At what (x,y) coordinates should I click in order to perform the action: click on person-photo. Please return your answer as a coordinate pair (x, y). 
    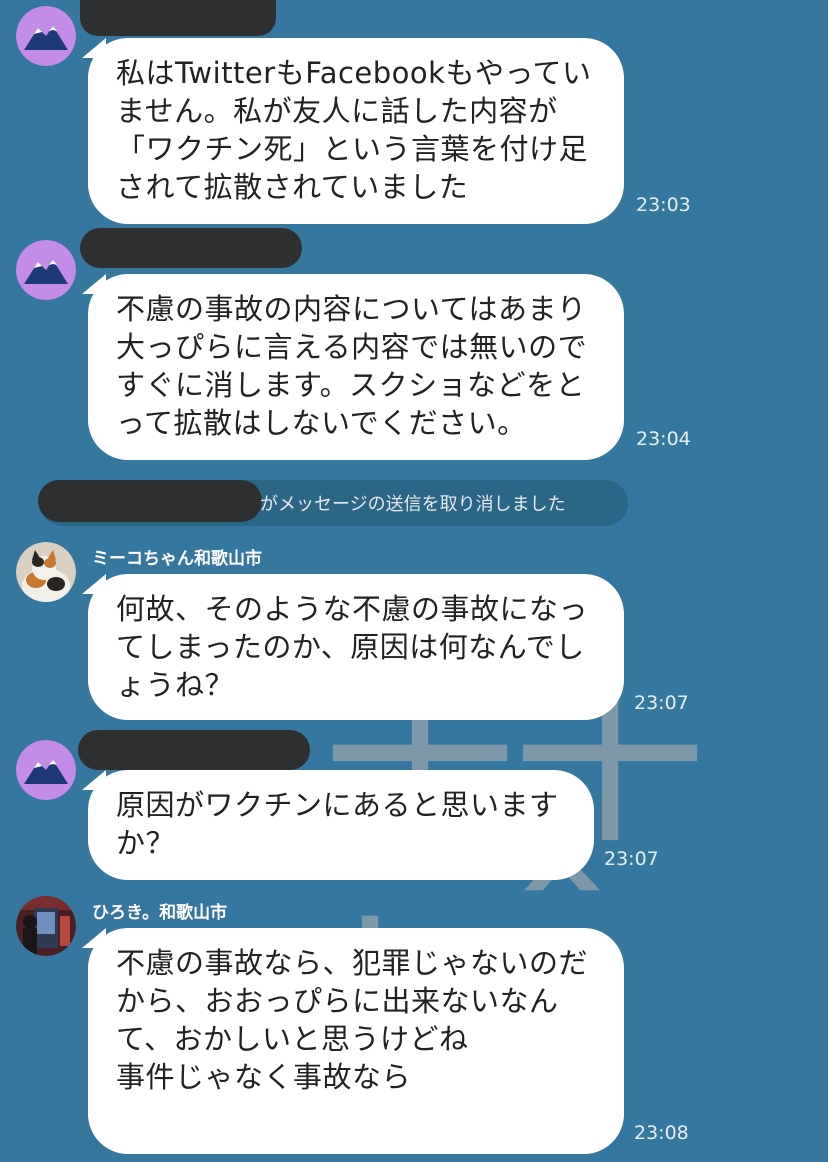
    Looking at the image, I should click on (46, 926).